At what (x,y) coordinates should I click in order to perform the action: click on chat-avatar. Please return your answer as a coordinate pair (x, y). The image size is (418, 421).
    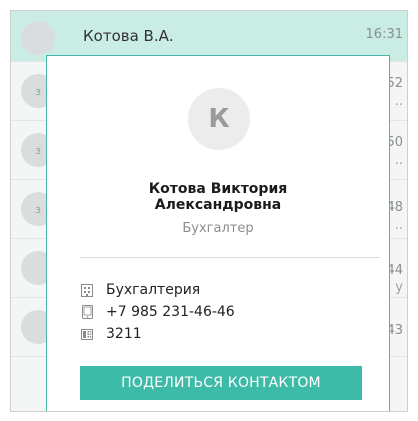
    Looking at the image, I should click on (38, 38).